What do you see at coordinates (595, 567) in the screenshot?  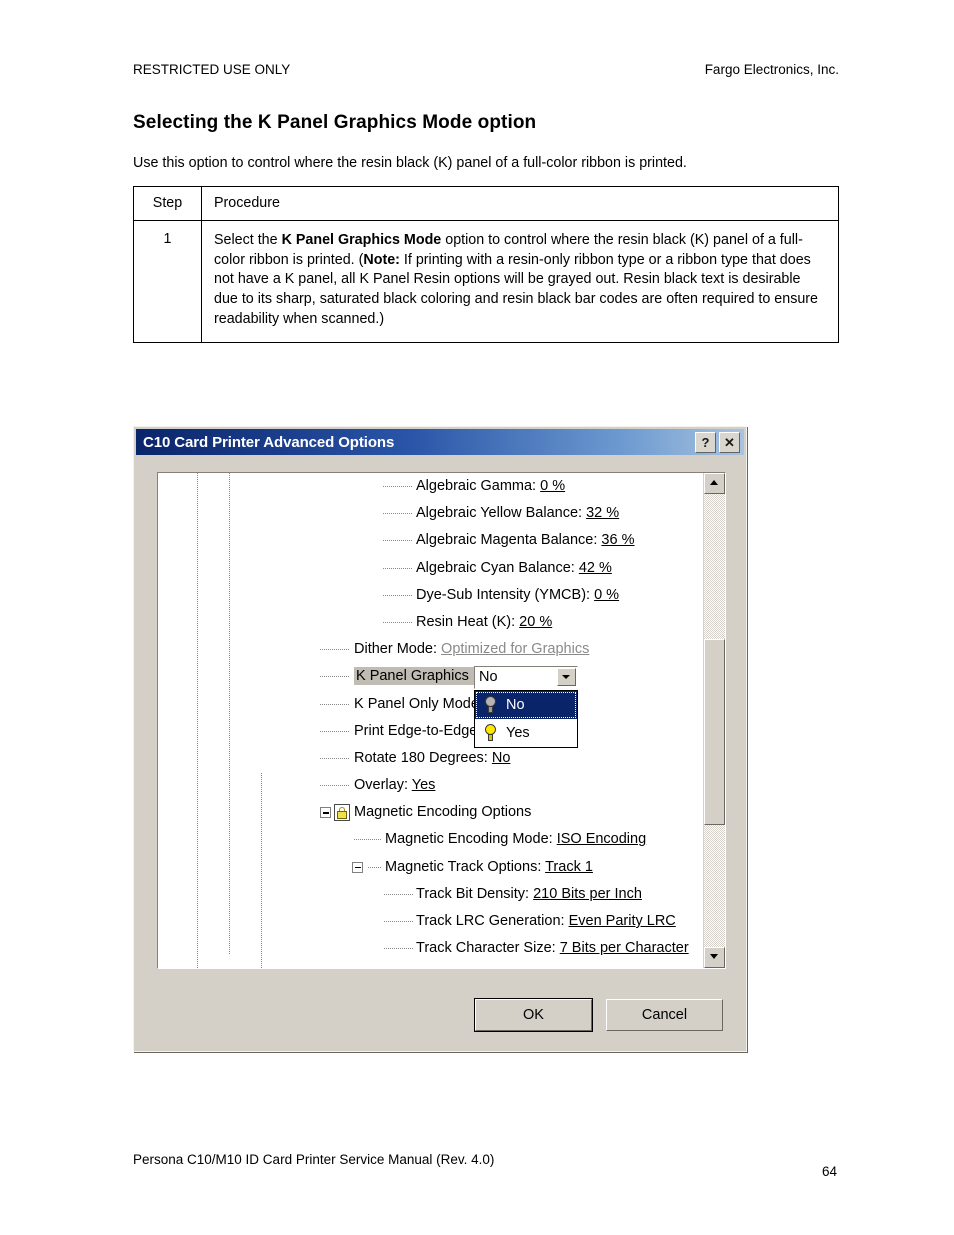 I see `tree-item-value: 42 %` at bounding box center [595, 567].